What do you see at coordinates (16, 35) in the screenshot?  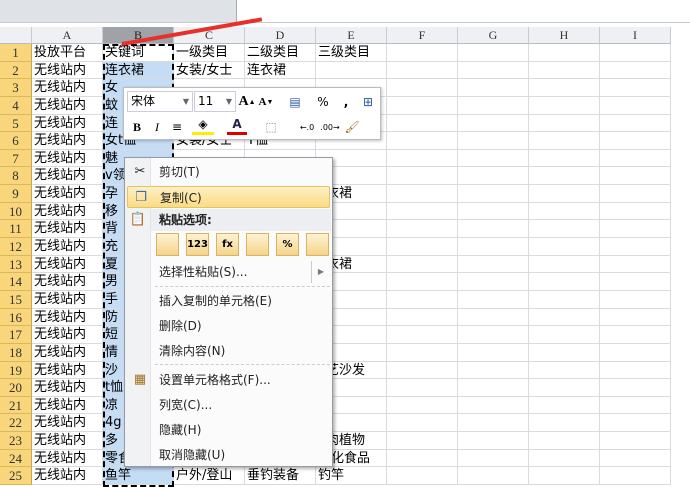 I see `select-all-corner` at bounding box center [16, 35].